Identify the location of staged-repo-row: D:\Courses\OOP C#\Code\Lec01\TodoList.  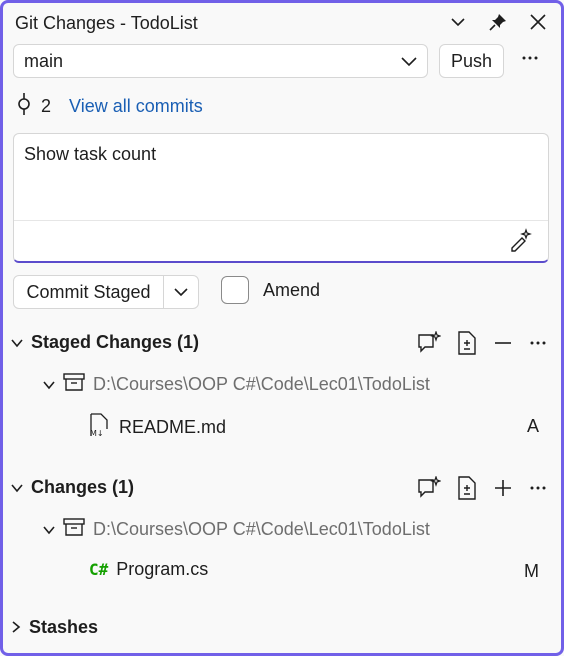
(236, 384).